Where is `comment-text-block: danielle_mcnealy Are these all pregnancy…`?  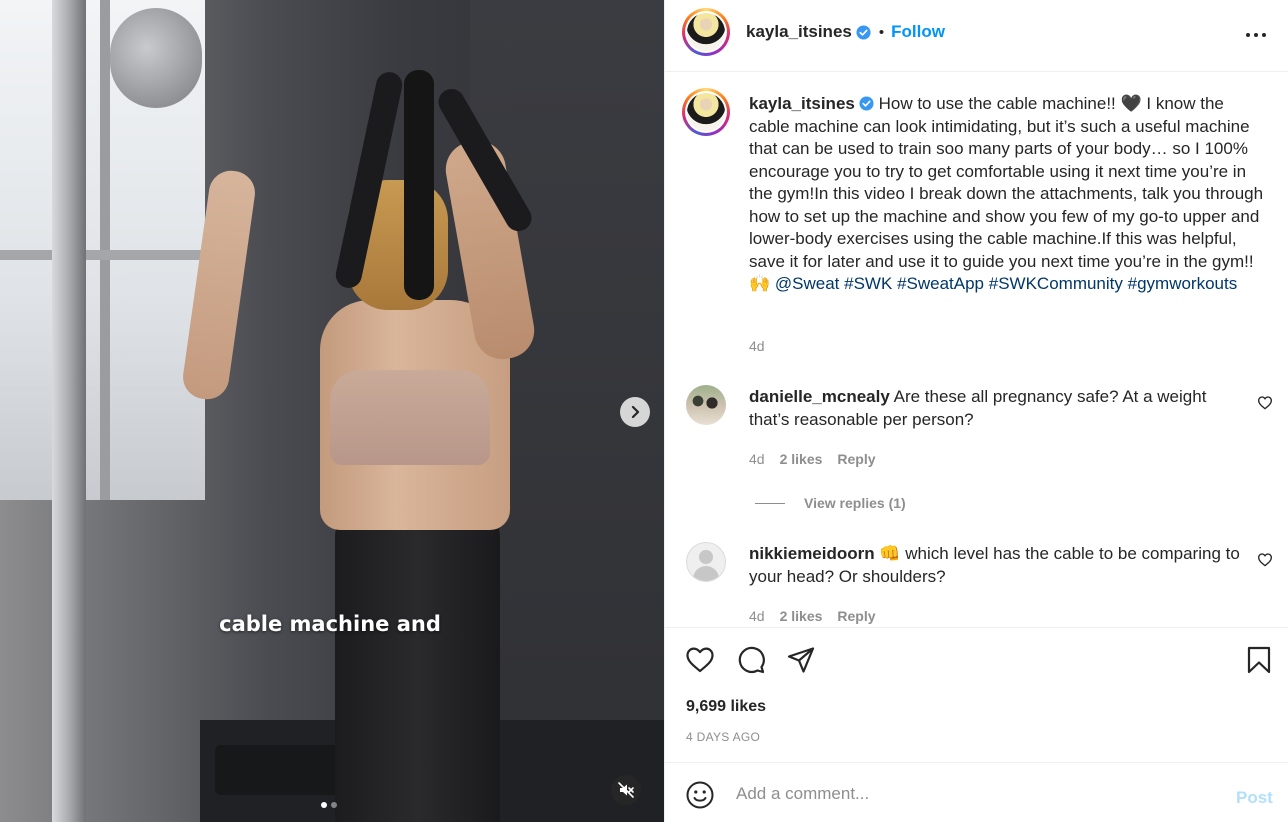
comment-text-block: danielle_mcnealy Are these all pregnancy… is located at coordinates (999, 408).